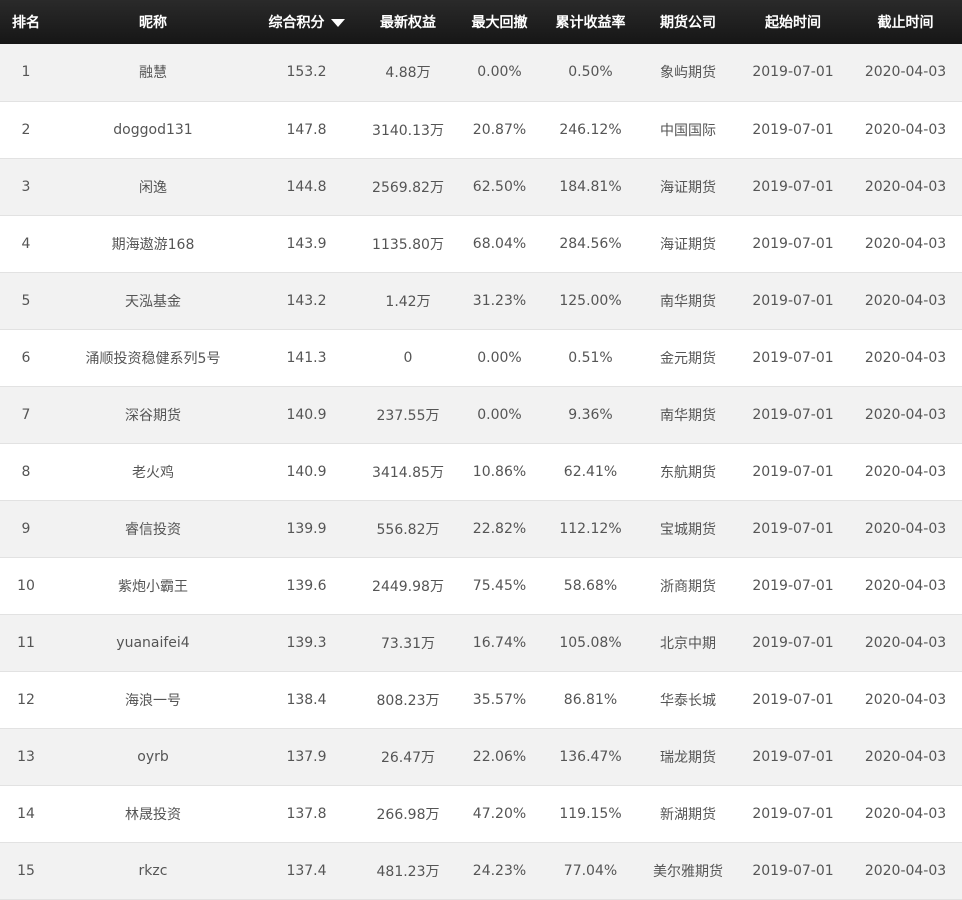 The height and width of the screenshot is (900, 962). What do you see at coordinates (688, 472) in the screenshot?
I see `cell-company: 东航期货` at bounding box center [688, 472].